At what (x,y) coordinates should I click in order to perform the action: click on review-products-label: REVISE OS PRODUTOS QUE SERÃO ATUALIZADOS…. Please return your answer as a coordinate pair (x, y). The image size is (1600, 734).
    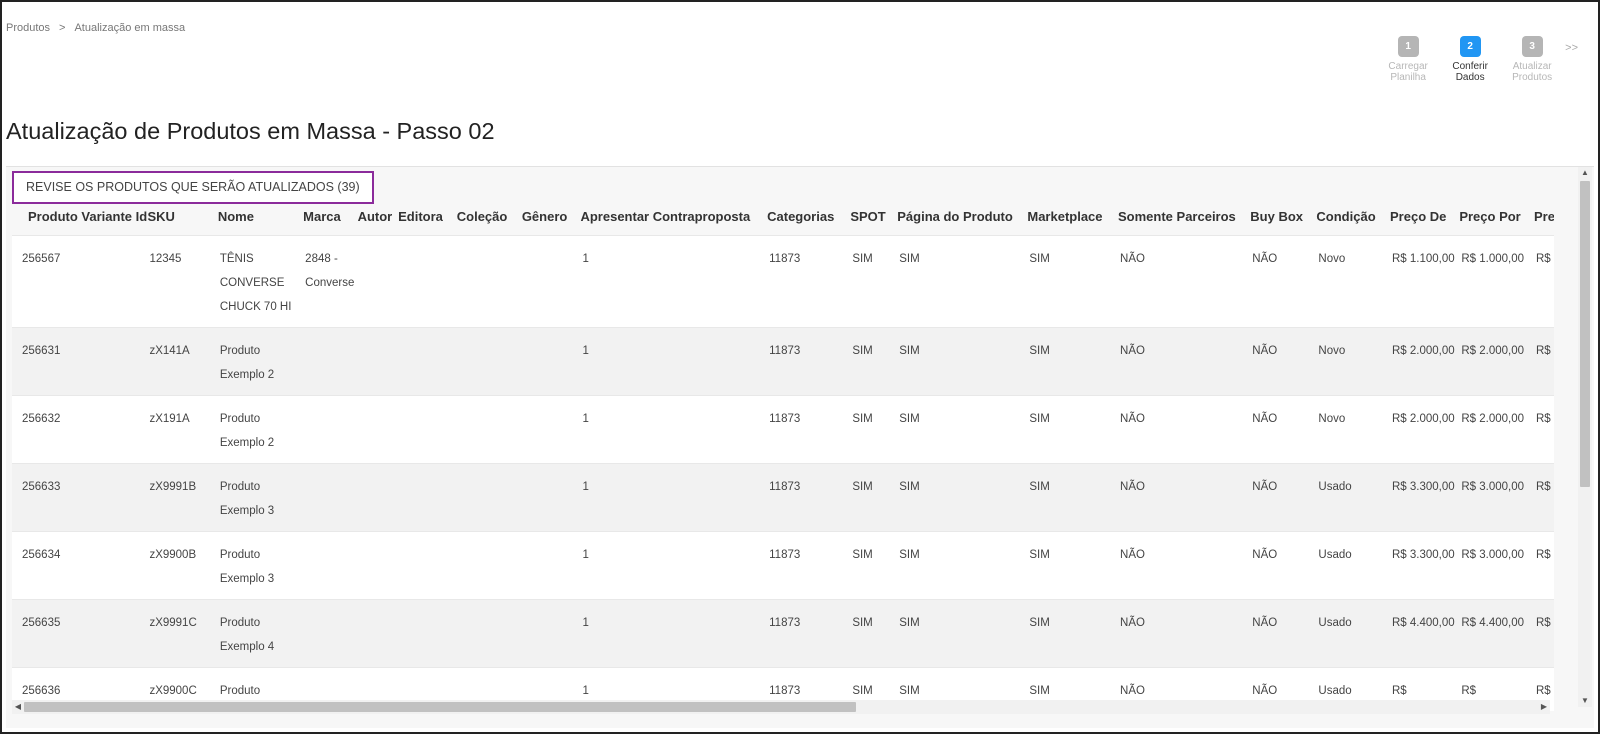
    Looking at the image, I should click on (193, 187).